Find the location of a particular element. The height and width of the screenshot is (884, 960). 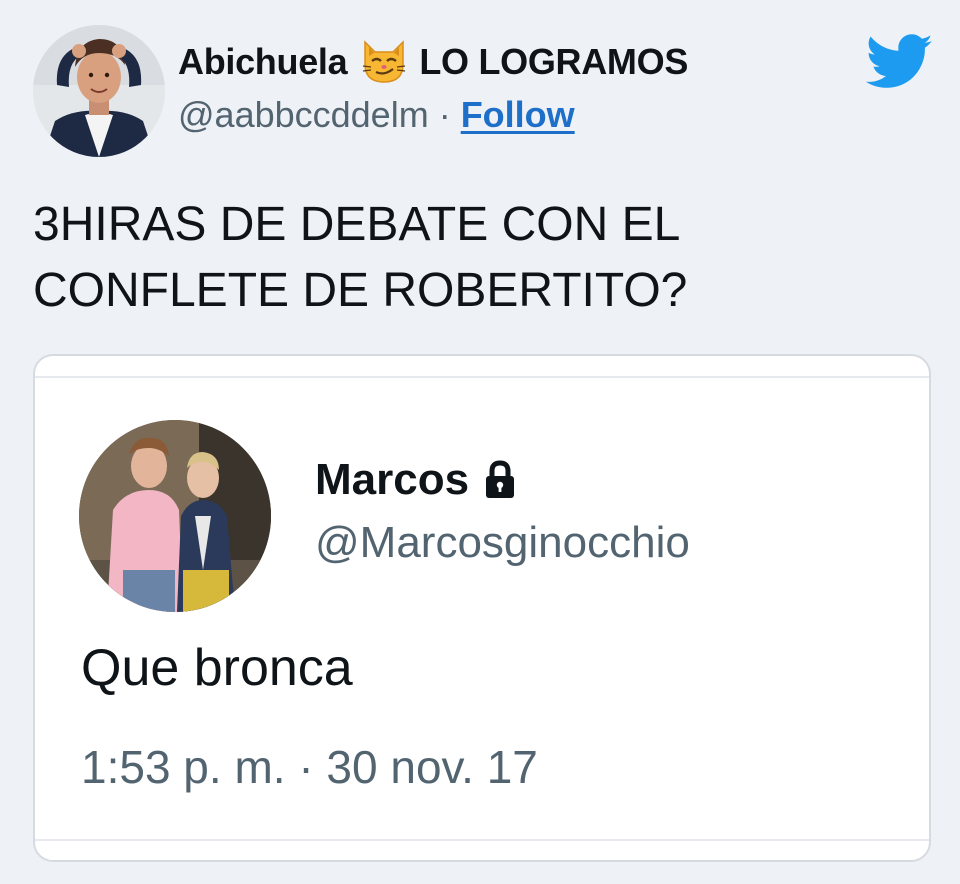

author-handle-row: @aabbccddelm · Follow is located at coordinates (376, 115).